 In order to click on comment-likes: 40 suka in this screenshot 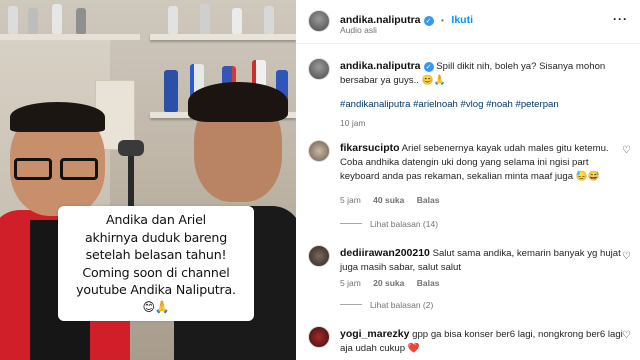, I will do `click(388, 200)`.